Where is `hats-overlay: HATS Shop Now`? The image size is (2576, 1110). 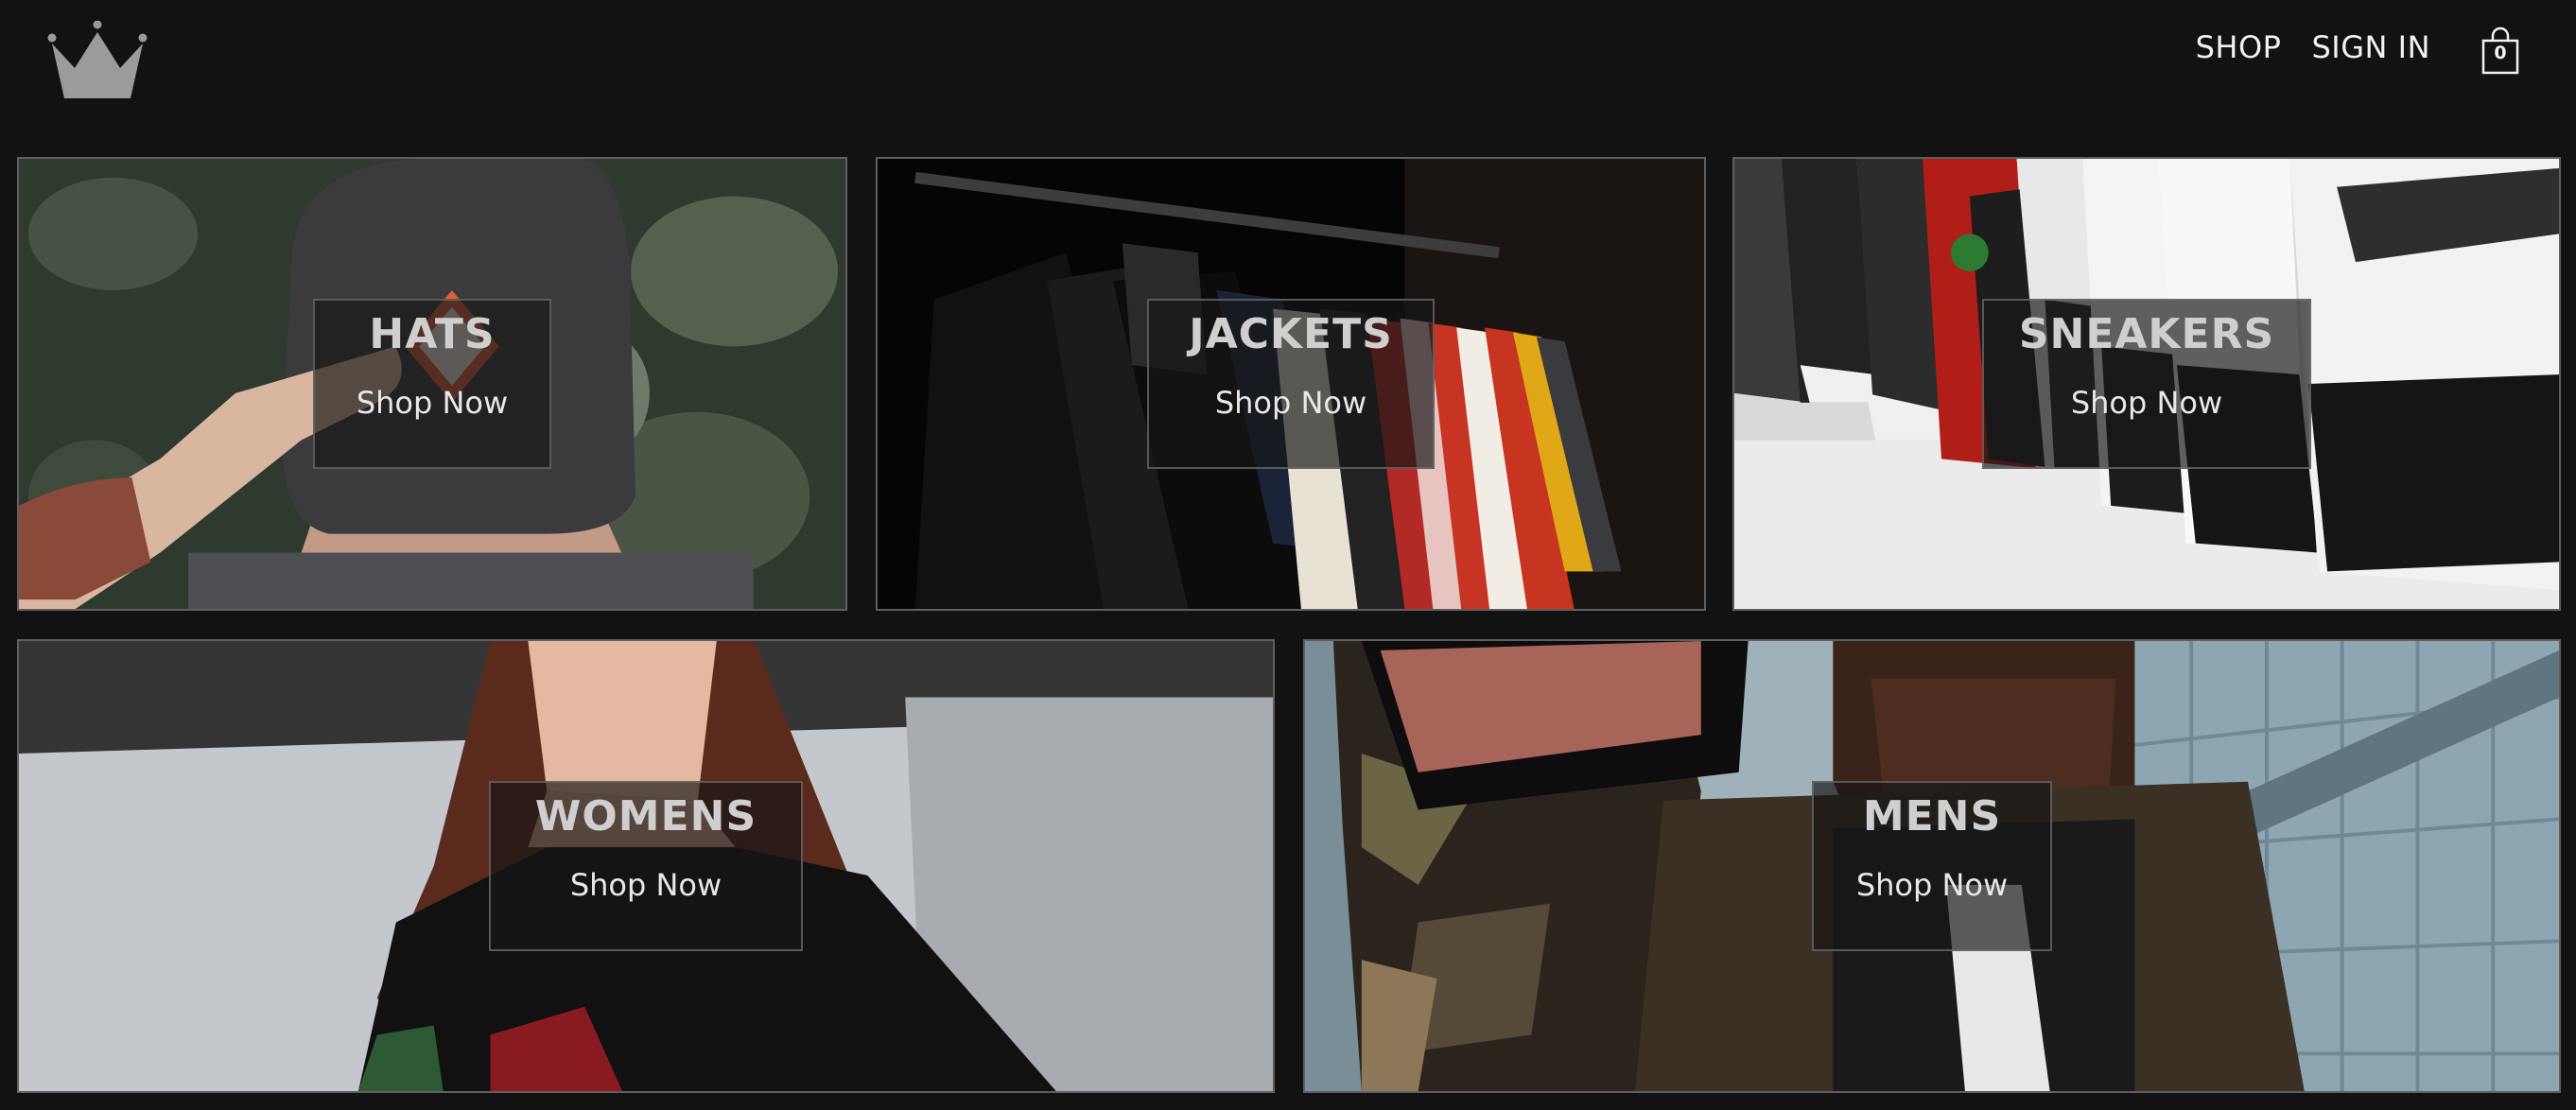 hats-overlay: HATS Shop Now is located at coordinates (432, 384).